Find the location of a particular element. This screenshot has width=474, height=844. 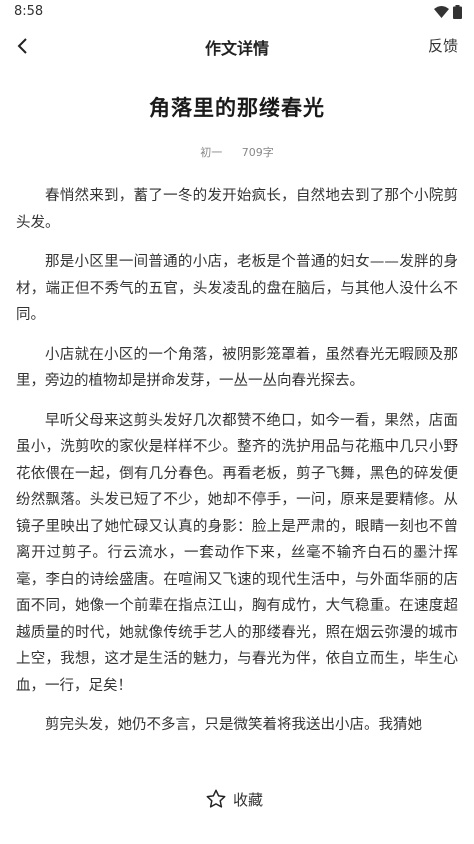

nav-title: 作文详情 is located at coordinates (236, 48).